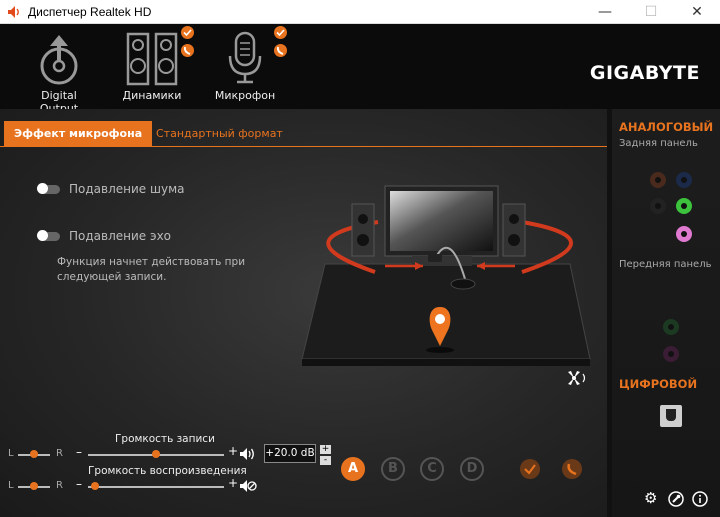 The image size is (720, 517). Describe the element at coordinates (248, 486) in the screenshot. I see `mute-icon` at that location.